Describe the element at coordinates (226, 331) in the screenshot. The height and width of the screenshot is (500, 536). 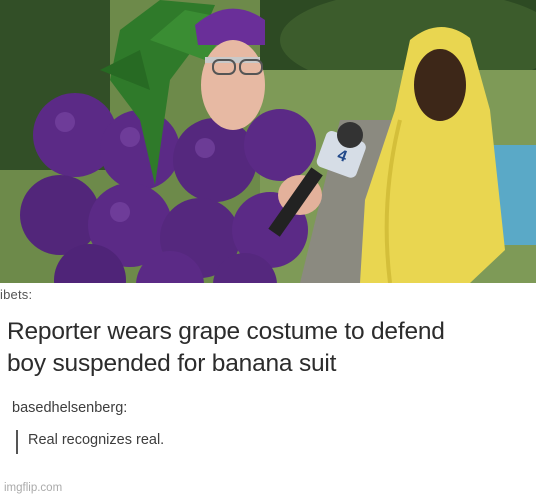
I see `headline-line-1: Reporter wears grape costume to defend` at that location.